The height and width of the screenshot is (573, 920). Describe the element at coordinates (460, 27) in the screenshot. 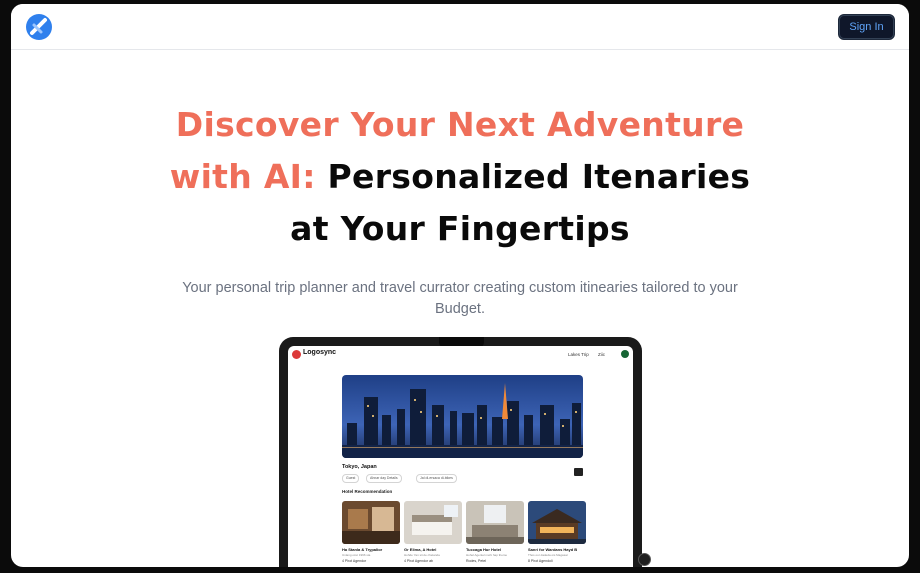

I see `top-nav: Sign In` at that location.